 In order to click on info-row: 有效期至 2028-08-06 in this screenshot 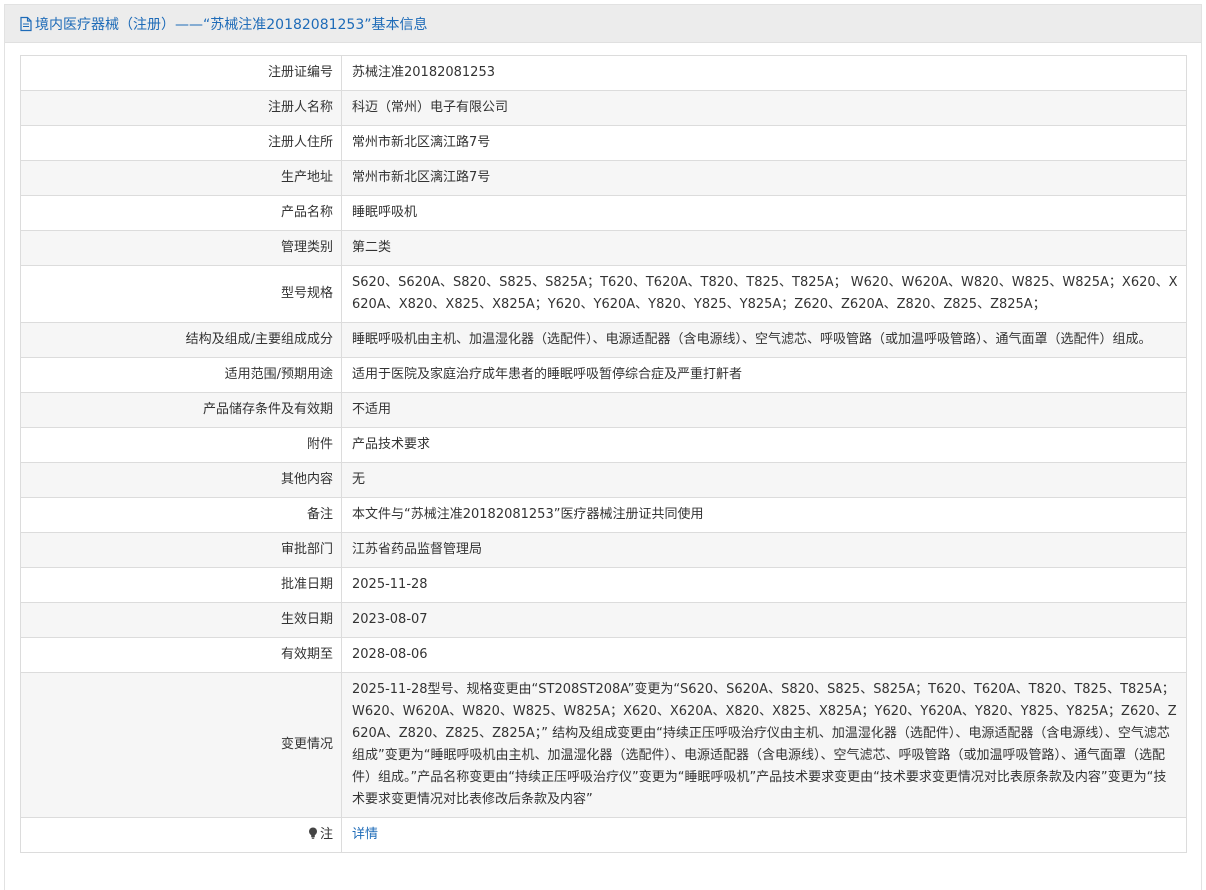, I will do `click(603, 655)`.